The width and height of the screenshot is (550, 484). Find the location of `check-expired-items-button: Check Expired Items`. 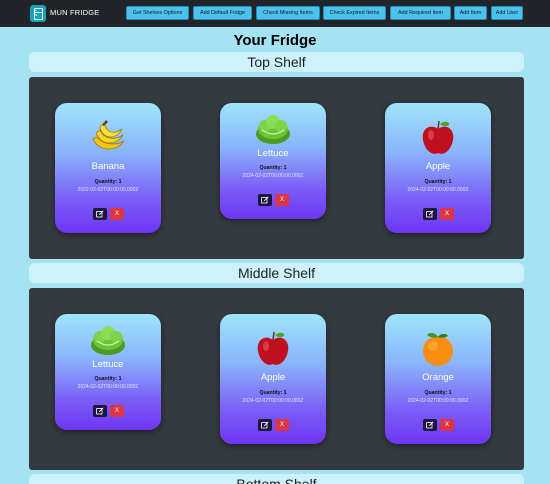

check-expired-items-button: Check Expired Items is located at coordinates (354, 13).